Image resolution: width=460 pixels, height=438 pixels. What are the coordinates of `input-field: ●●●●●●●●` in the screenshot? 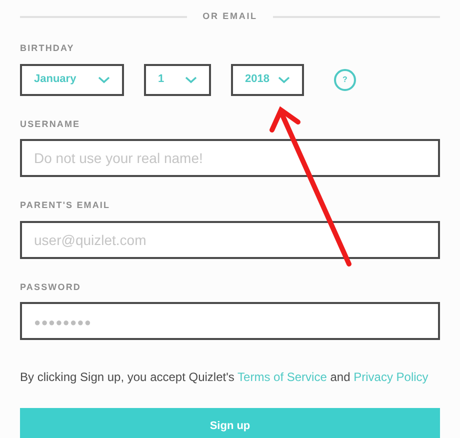 It's located at (230, 321).